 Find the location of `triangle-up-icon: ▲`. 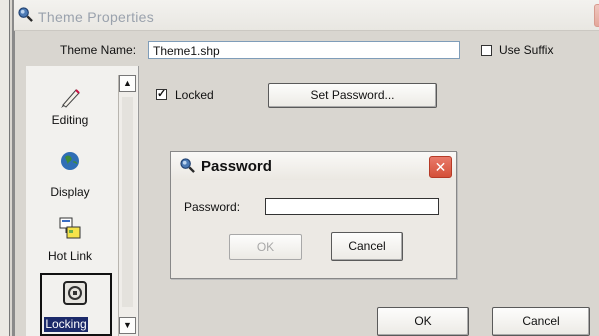

triangle-up-icon: ▲ is located at coordinates (127, 83).